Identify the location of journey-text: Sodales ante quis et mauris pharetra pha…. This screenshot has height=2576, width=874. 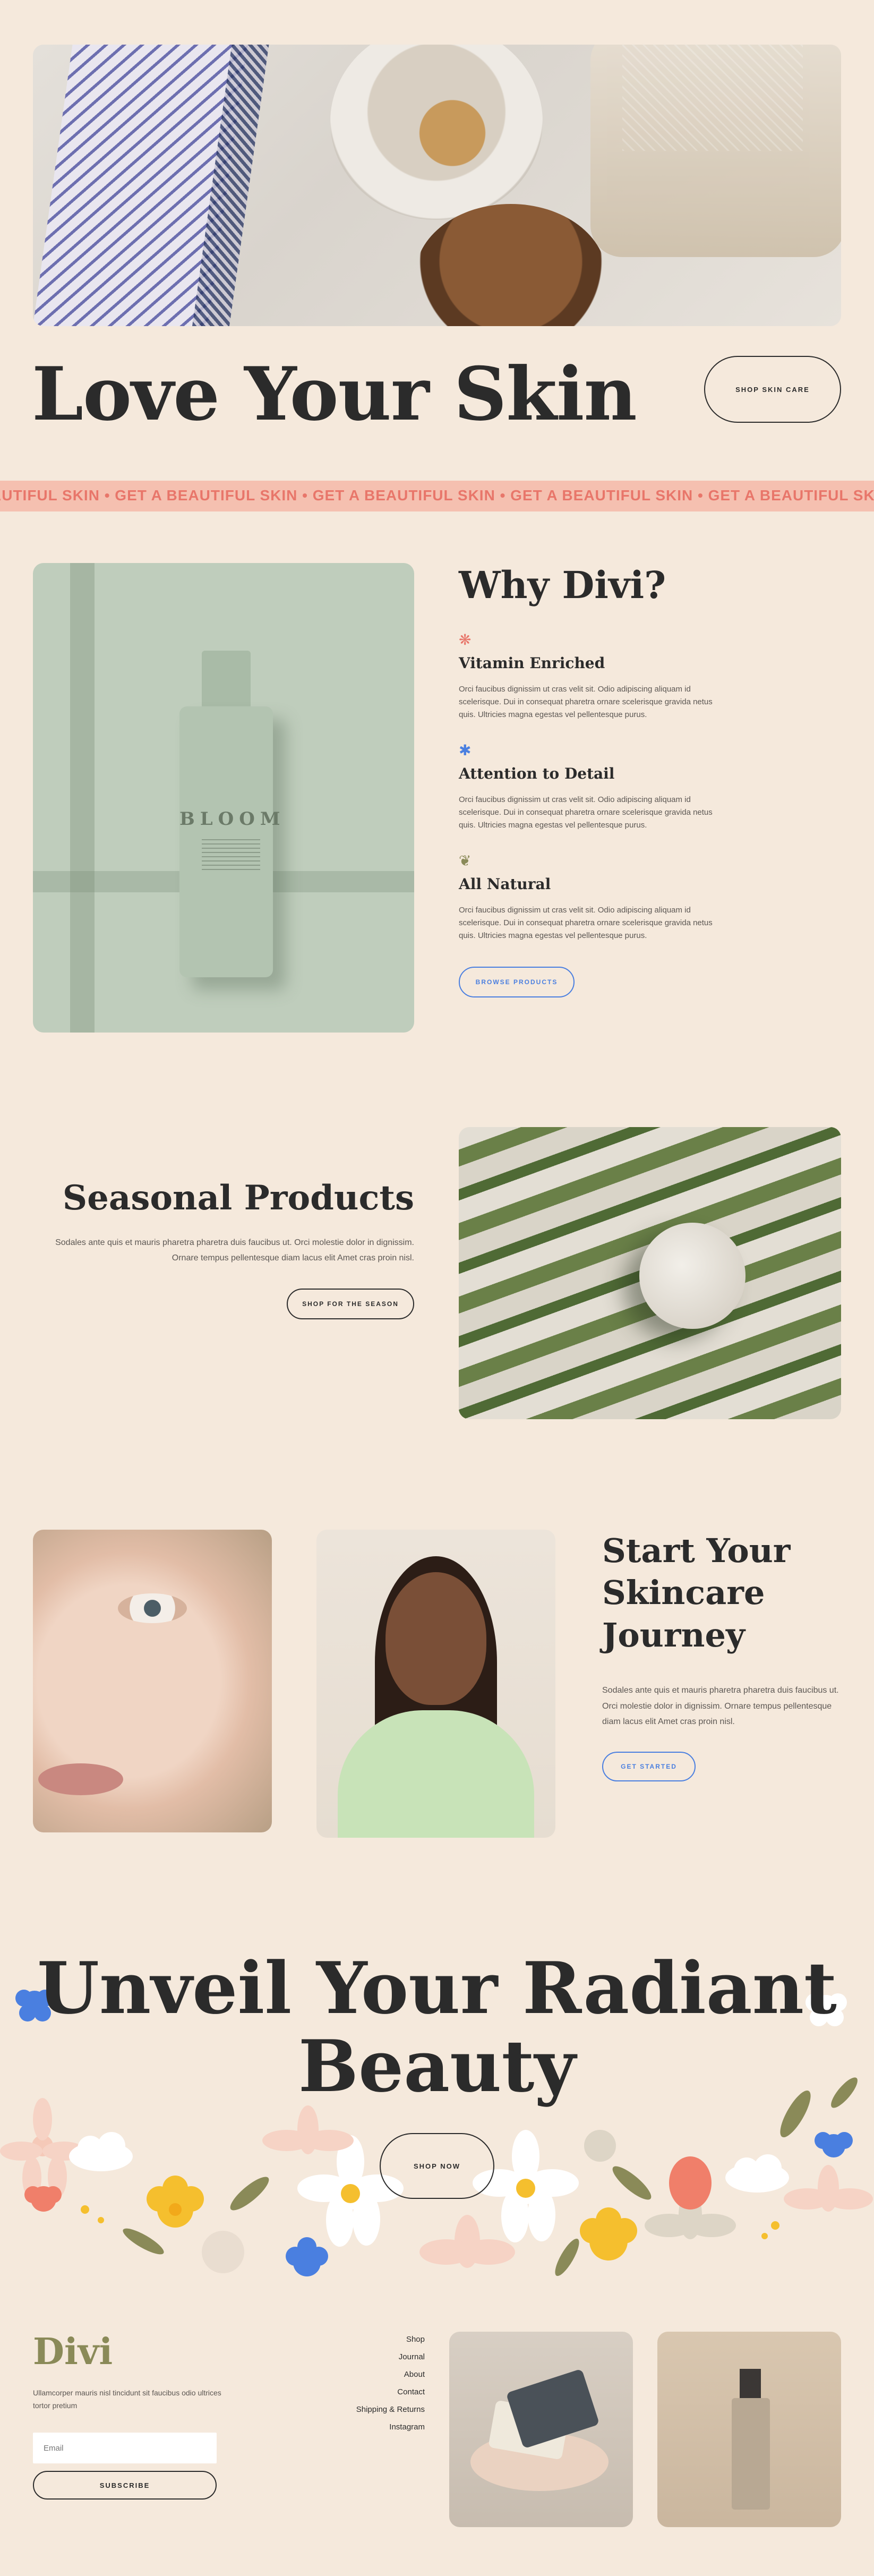
(720, 1707).